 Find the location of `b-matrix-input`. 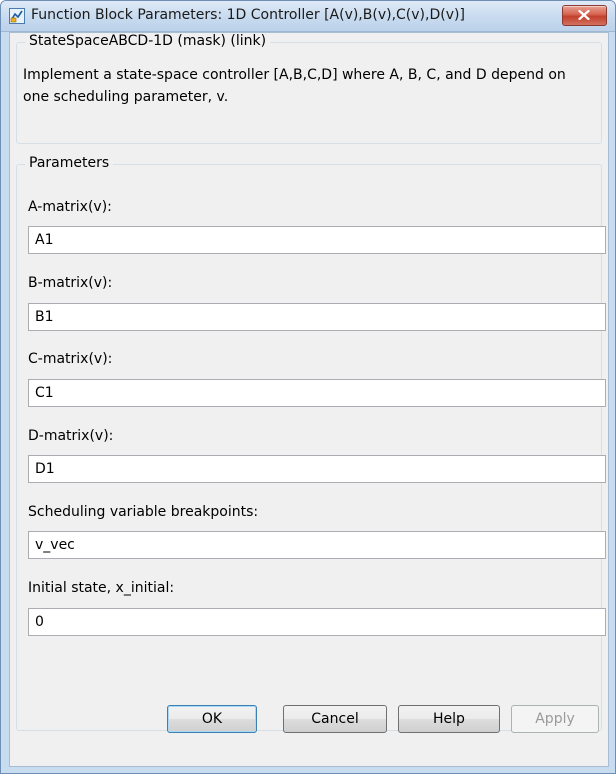

b-matrix-input is located at coordinates (317, 317).